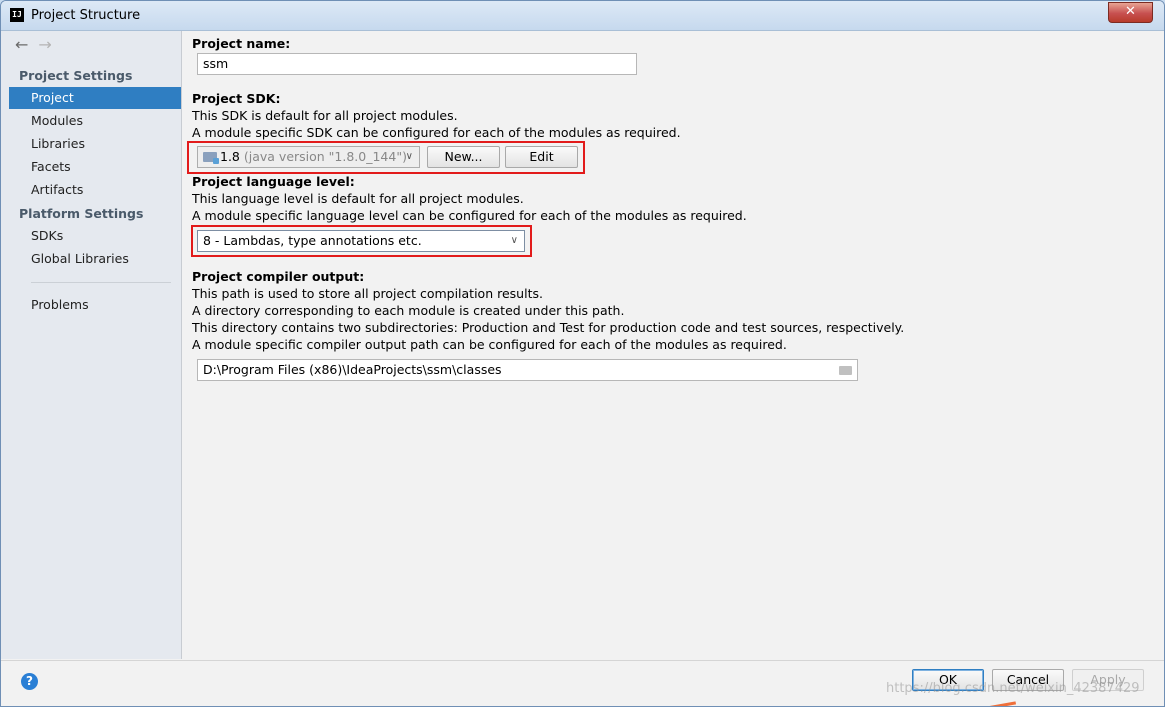 The image size is (1165, 707). Describe the element at coordinates (95, 236) in the screenshot. I see `sidebar-item-sdks: SDKs` at that location.